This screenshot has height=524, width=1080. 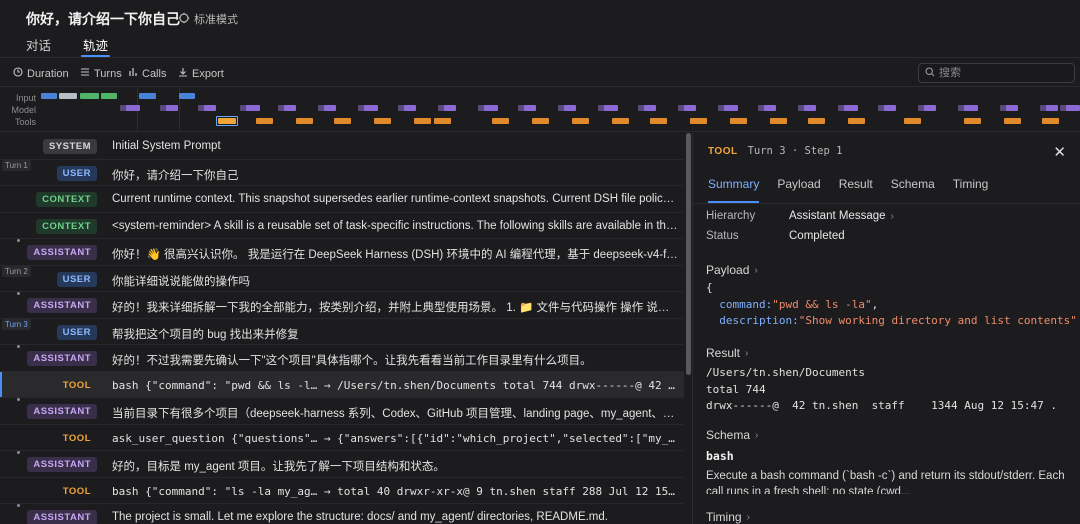 I want to click on result-section-header: Result ›, so click(x=727, y=353).